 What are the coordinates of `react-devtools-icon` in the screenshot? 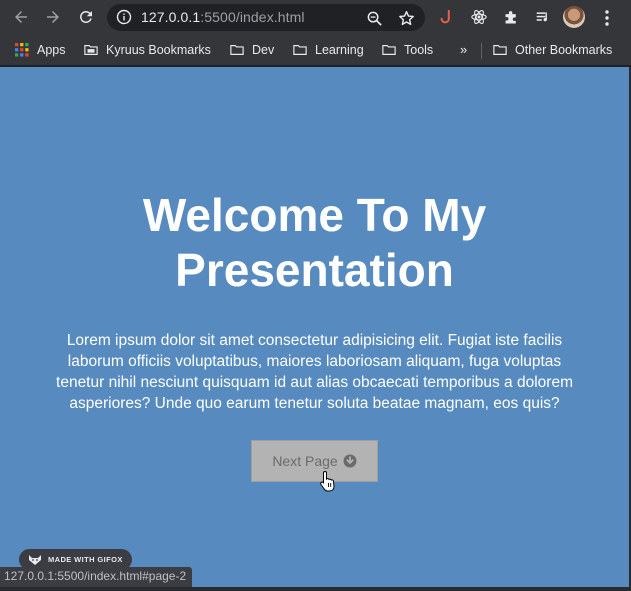 It's located at (479, 17).